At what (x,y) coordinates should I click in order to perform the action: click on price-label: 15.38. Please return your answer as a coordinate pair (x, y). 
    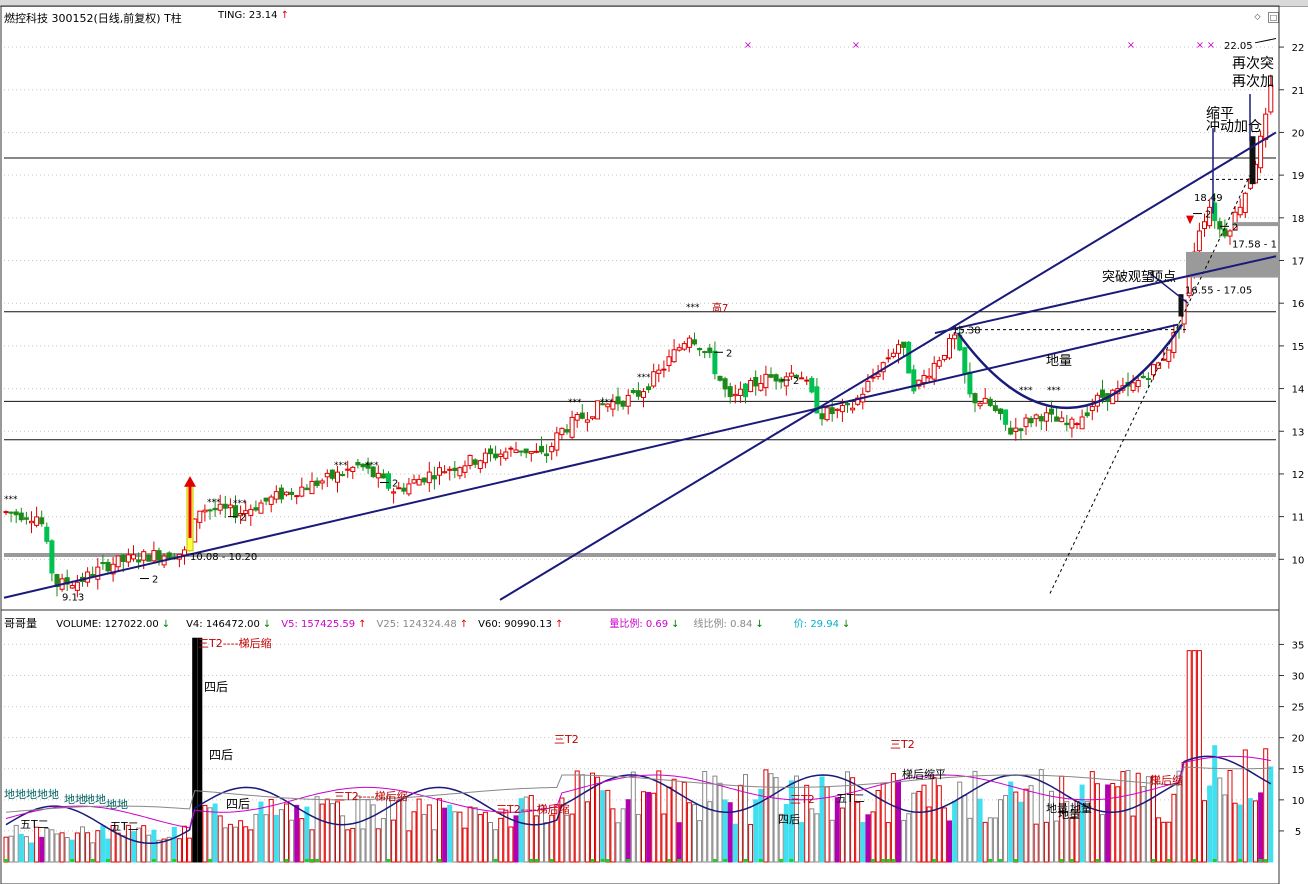
    Looking at the image, I should click on (966, 331).